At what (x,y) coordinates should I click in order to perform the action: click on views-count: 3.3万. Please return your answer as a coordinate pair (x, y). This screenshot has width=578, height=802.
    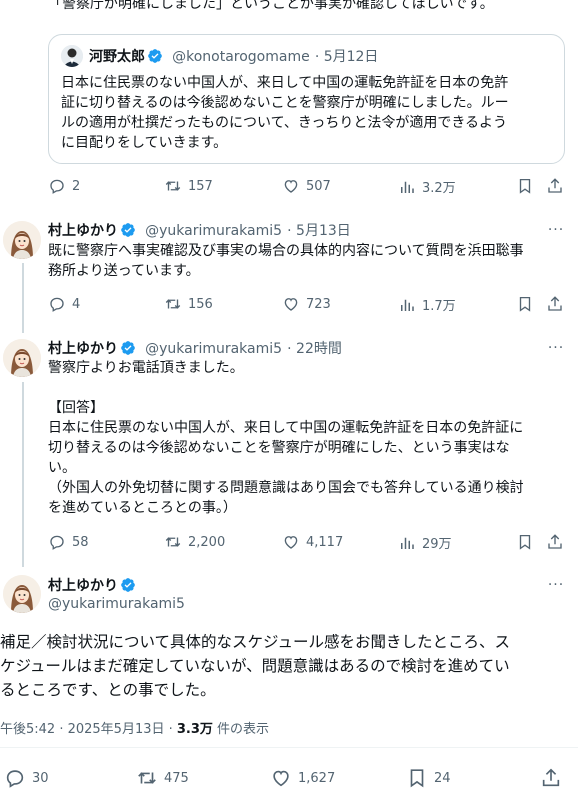
    Looking at the image, I should click on (194, 729).